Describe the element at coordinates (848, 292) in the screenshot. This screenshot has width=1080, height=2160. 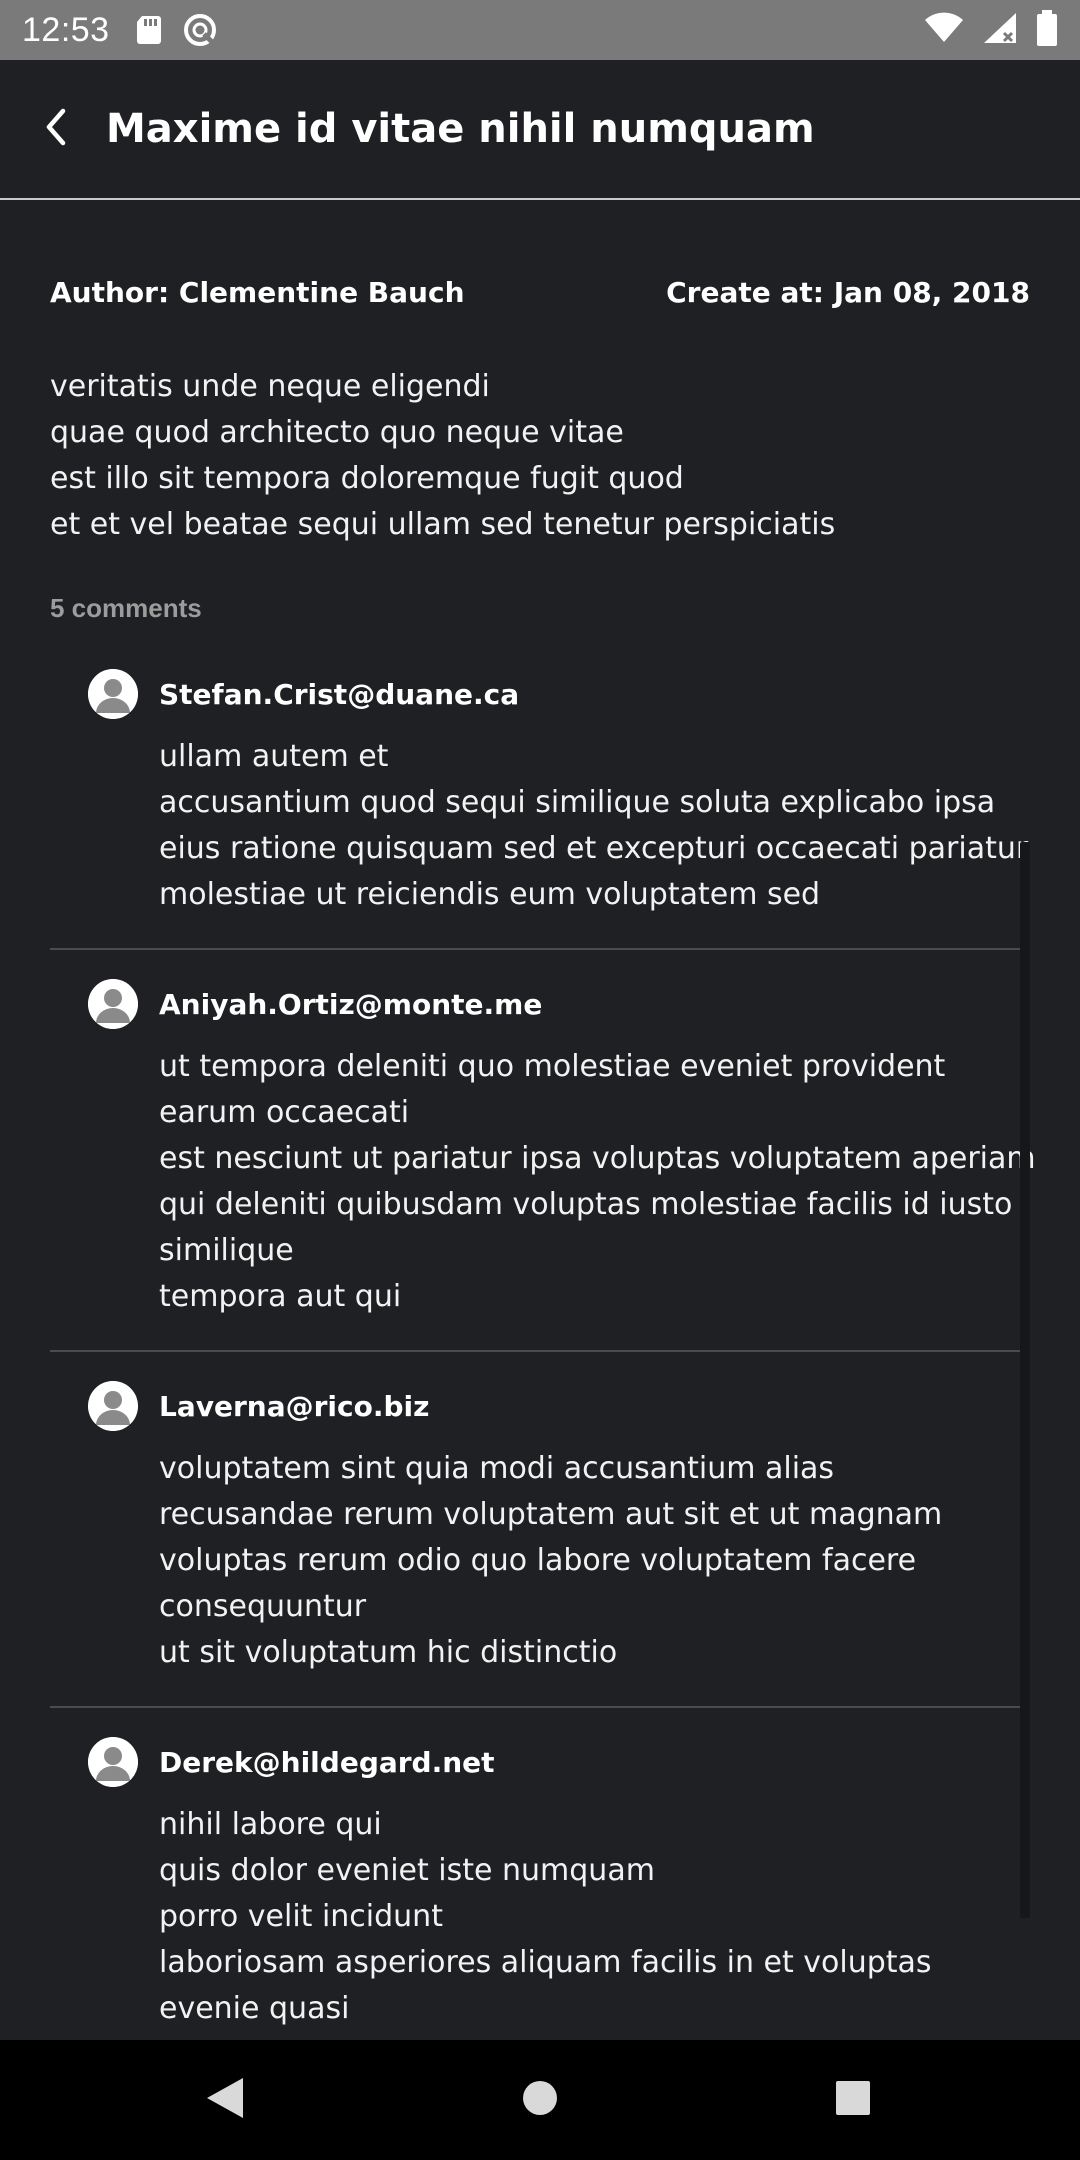
I see `post-created-date: Create at: Jan 08, 2018` at that location.